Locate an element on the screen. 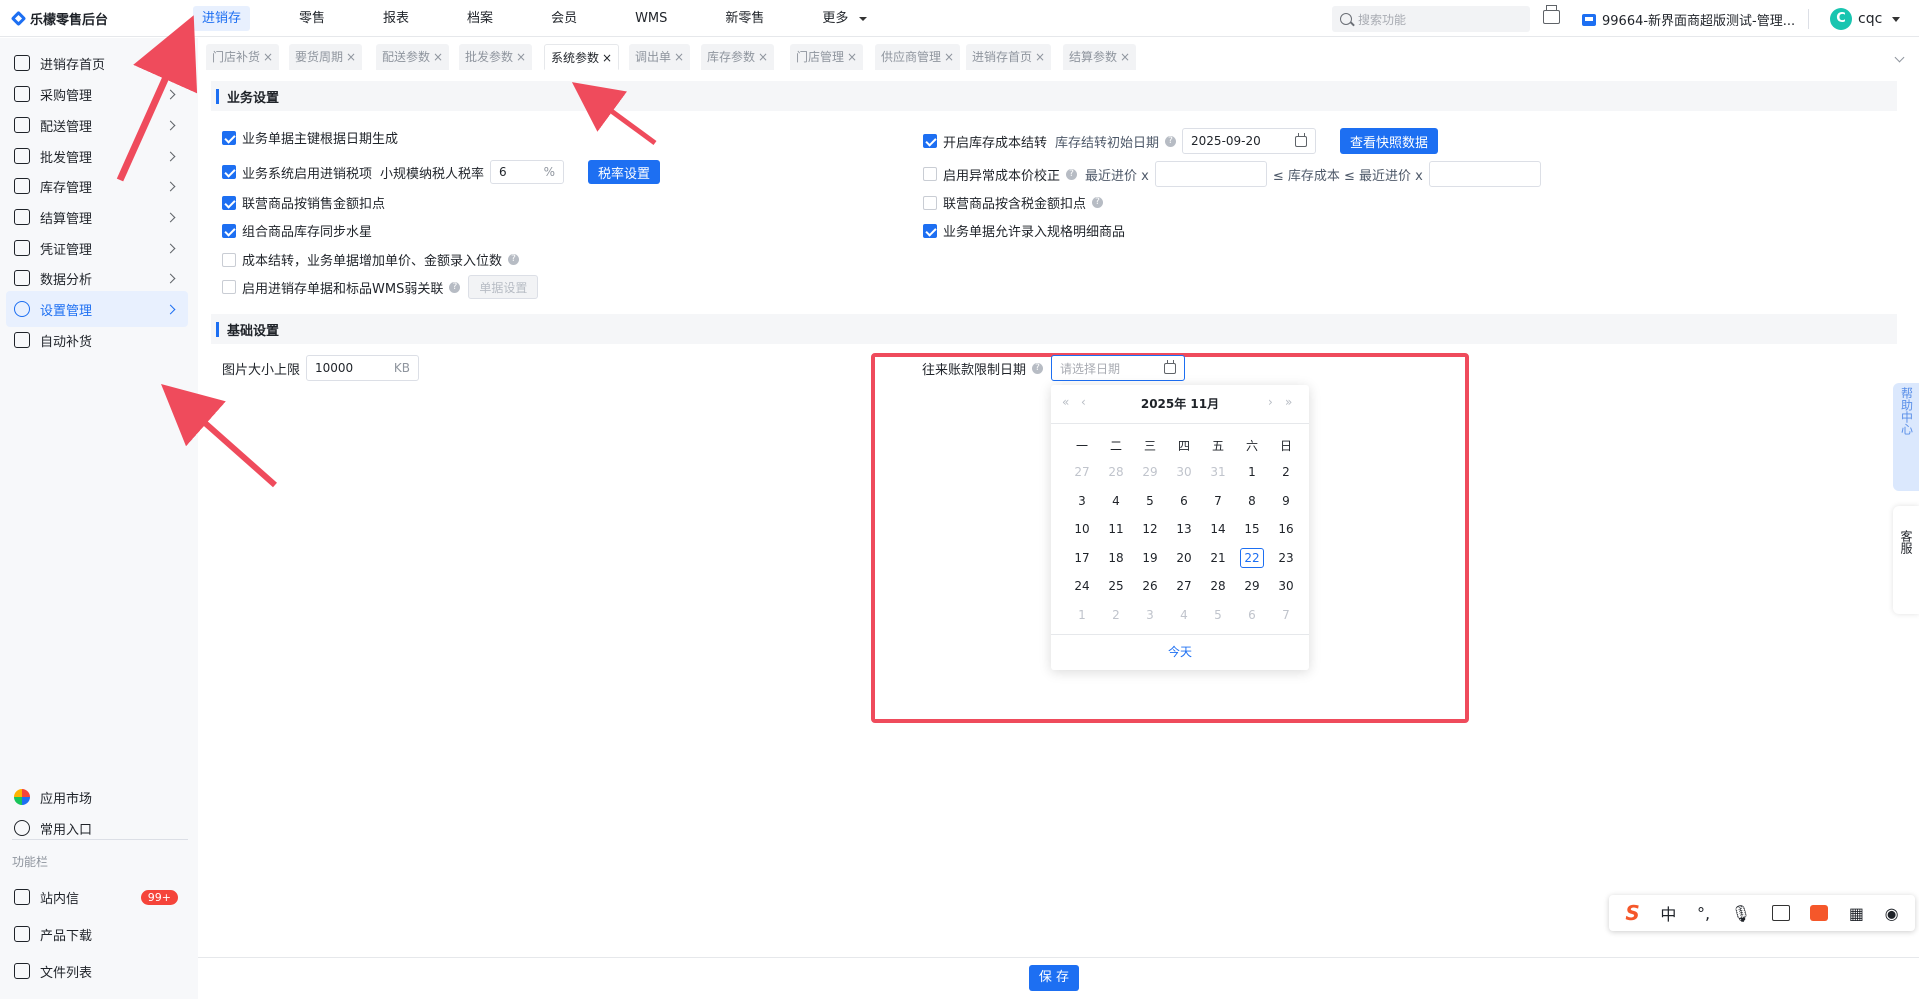 The width and height of the screenshot is (1919, 999). checkbox-abnormal-cost is located at coordinates (930, 174).